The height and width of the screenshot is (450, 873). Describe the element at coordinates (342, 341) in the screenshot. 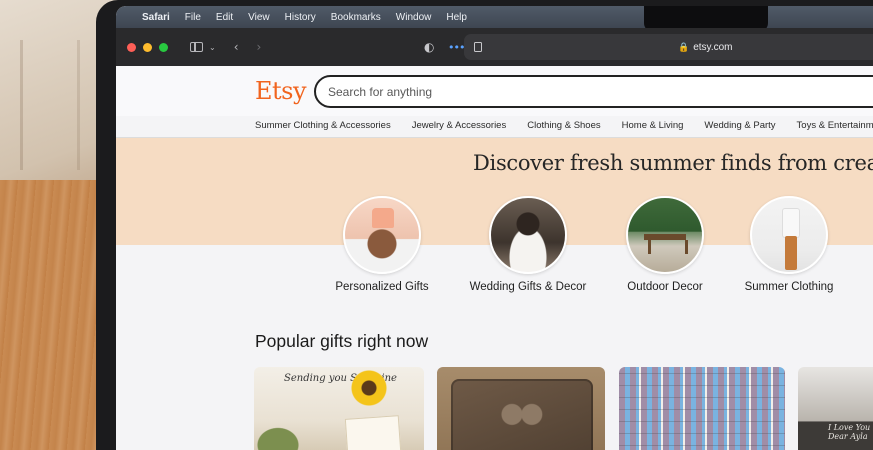

I see `popular-gifts-heading: Popular gifts right now` at that location.